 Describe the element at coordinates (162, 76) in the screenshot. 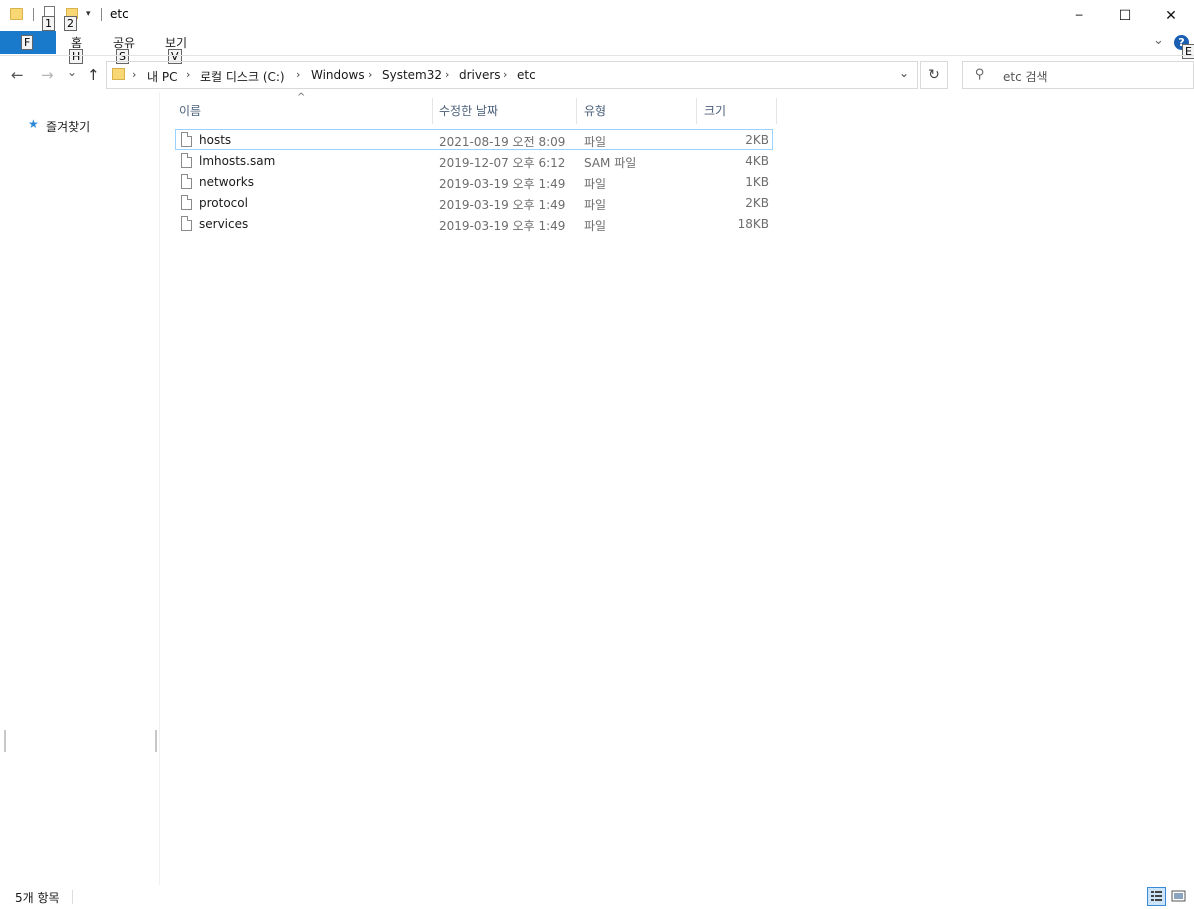

I see `breadcrumb-this-pc: 내 PC` at that location.